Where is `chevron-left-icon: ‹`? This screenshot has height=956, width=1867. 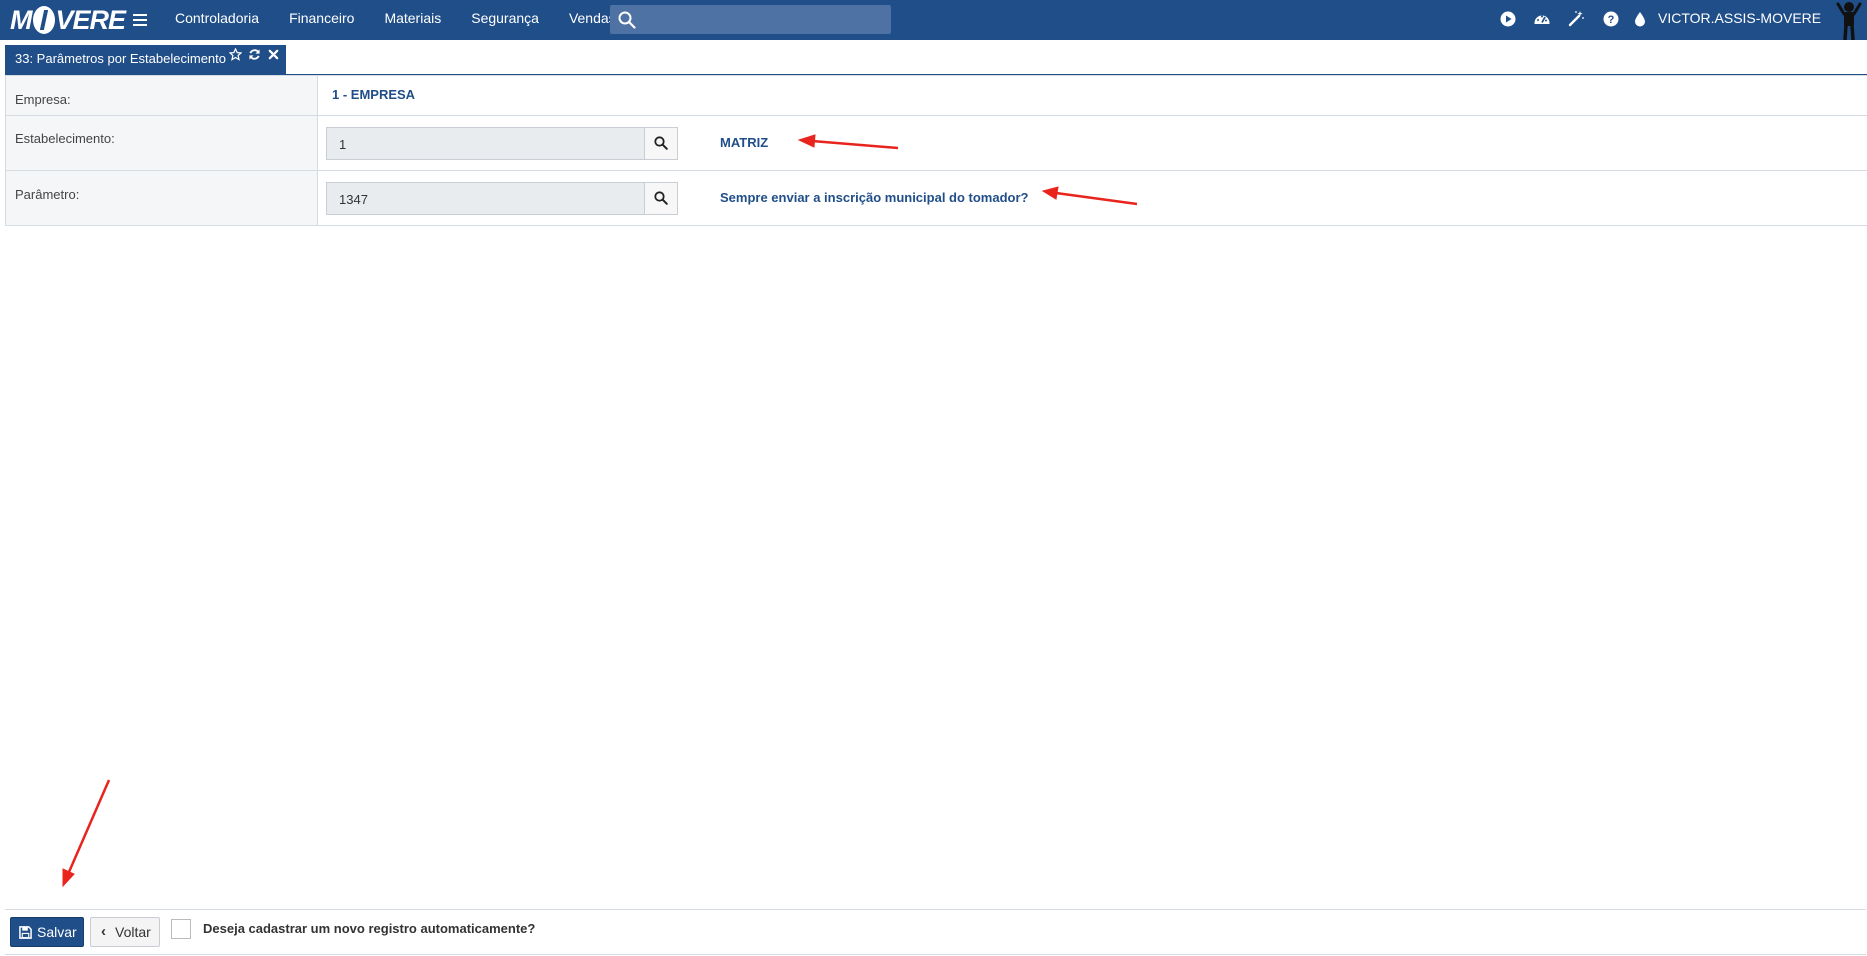 chevron-left-icon: ‹ is located at coordinates (103, 931).